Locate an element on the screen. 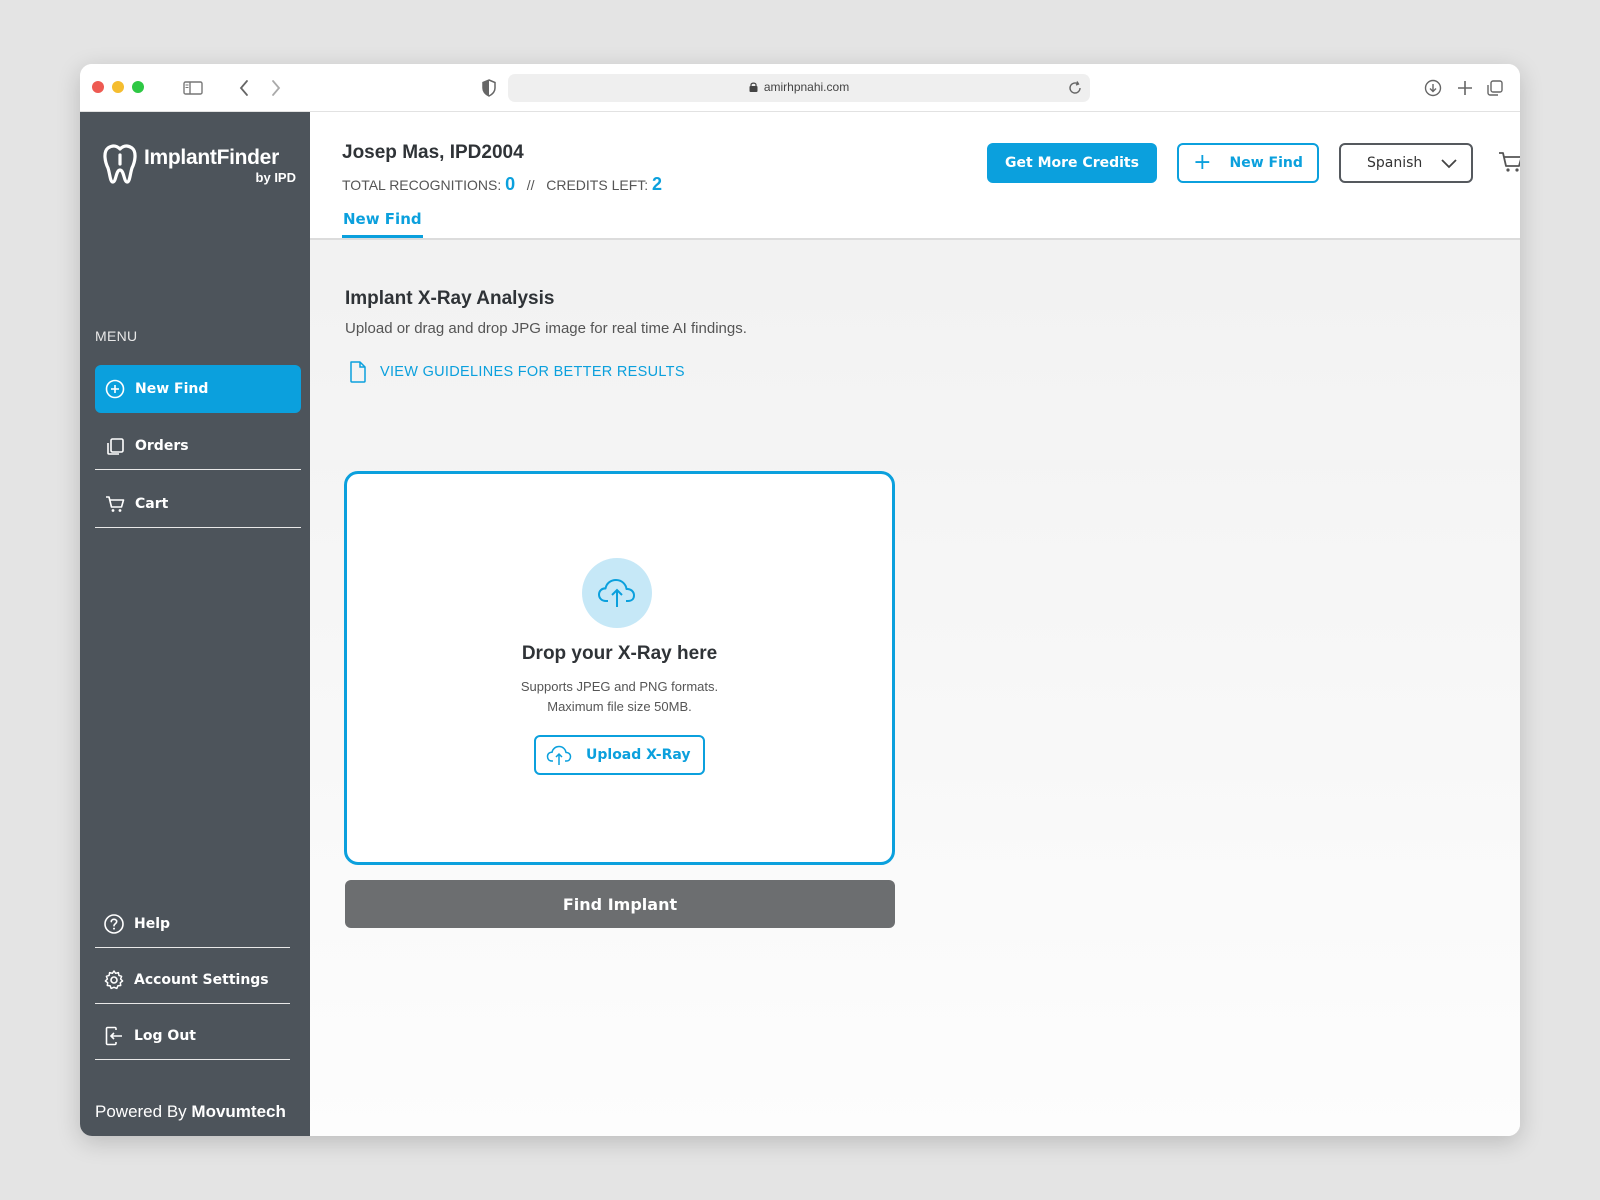  upload-cloud-badge is located at coordinates (617, 593).